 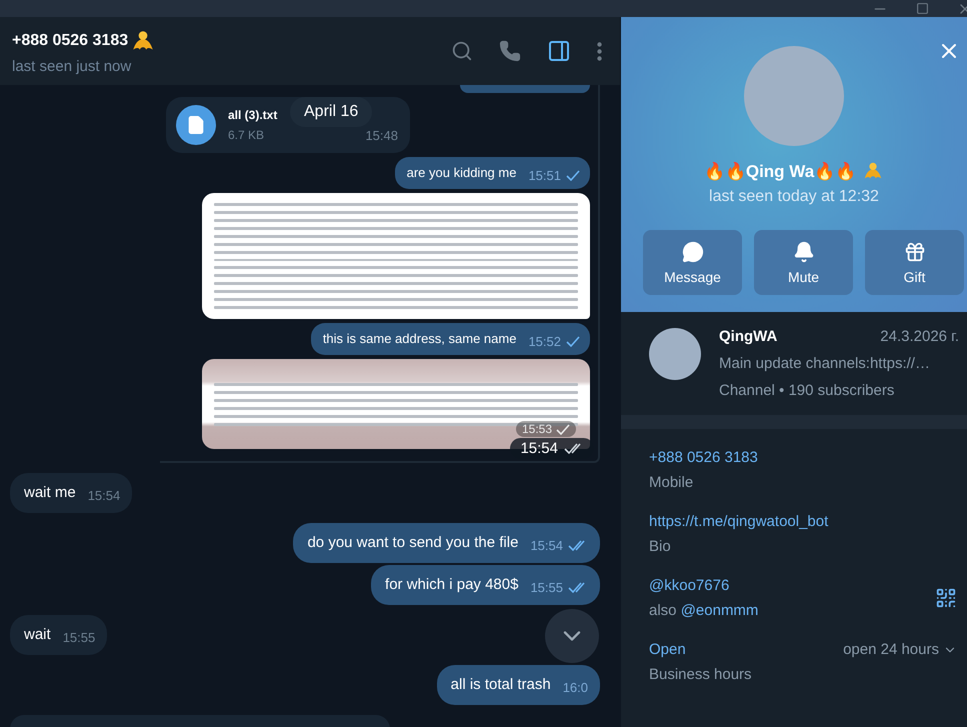 I want to click on message-time: 15:52, so click(x=554, y=341).